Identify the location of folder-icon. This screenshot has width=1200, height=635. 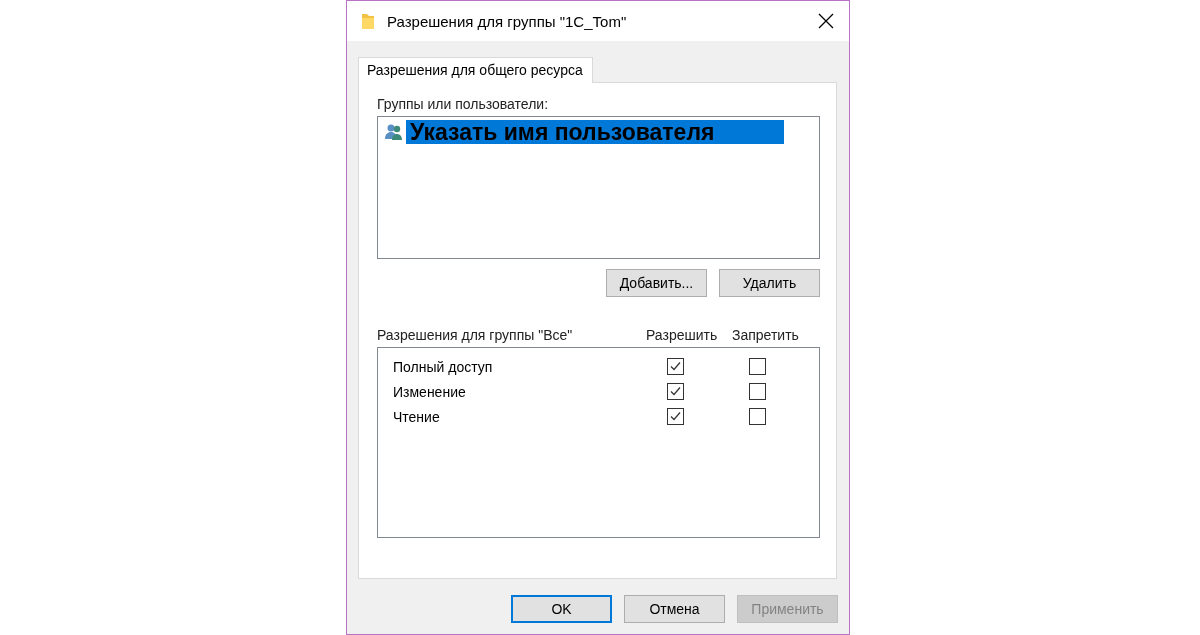
(368, 21).